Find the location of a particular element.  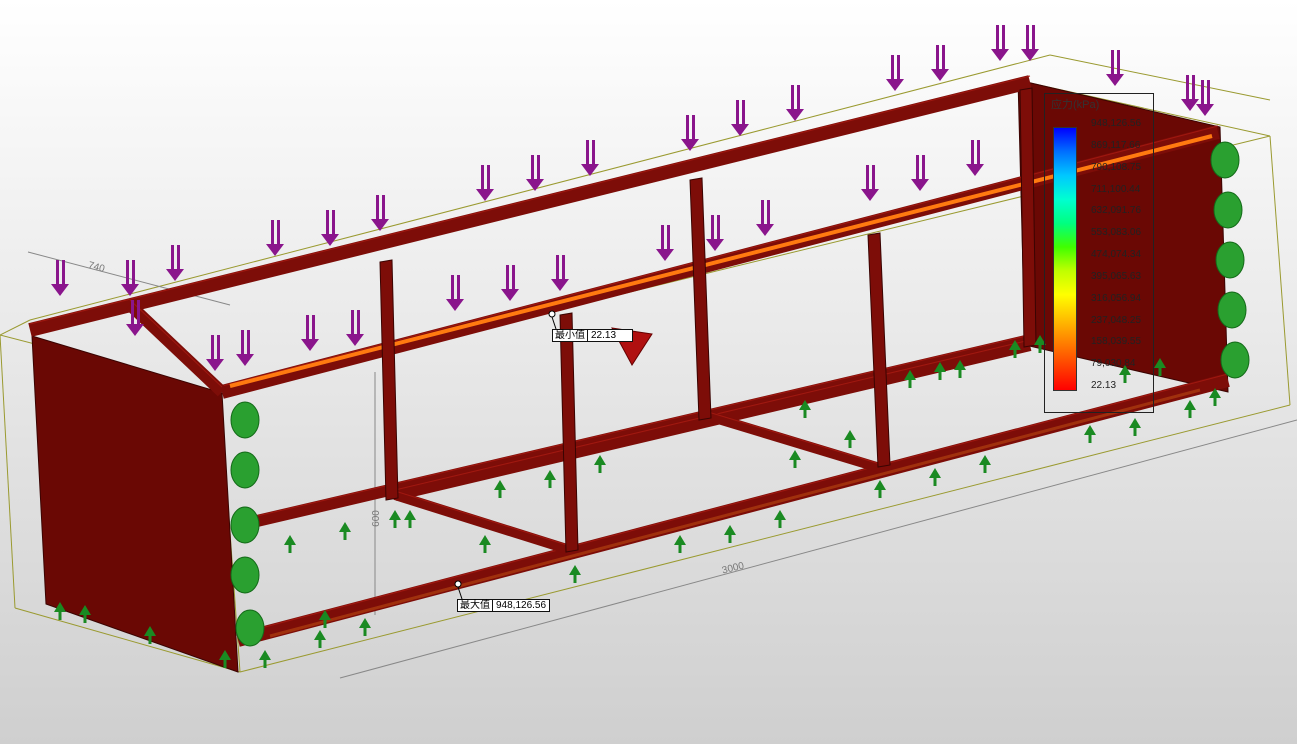

legend-label: 948,126.56 is located at coordinates (1116, 123).